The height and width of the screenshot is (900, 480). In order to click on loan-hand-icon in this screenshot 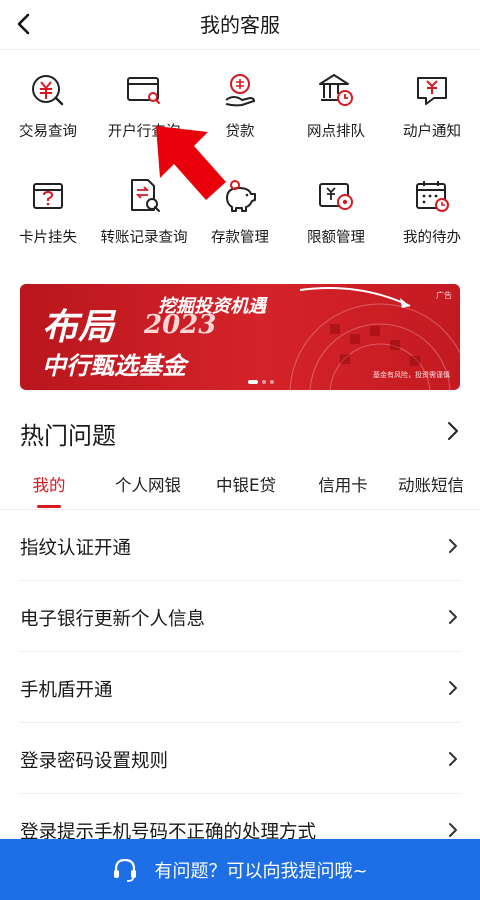, I will do `click(240, 90)`.